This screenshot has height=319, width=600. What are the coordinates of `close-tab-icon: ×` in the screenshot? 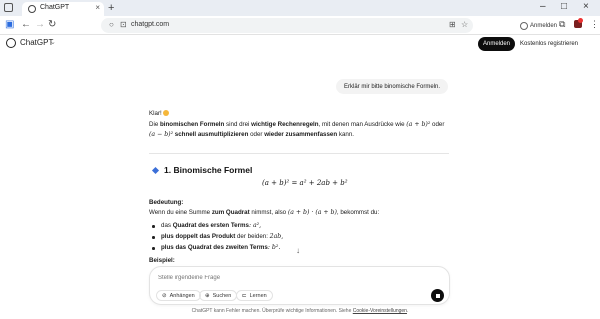 It's located at (97, 7).